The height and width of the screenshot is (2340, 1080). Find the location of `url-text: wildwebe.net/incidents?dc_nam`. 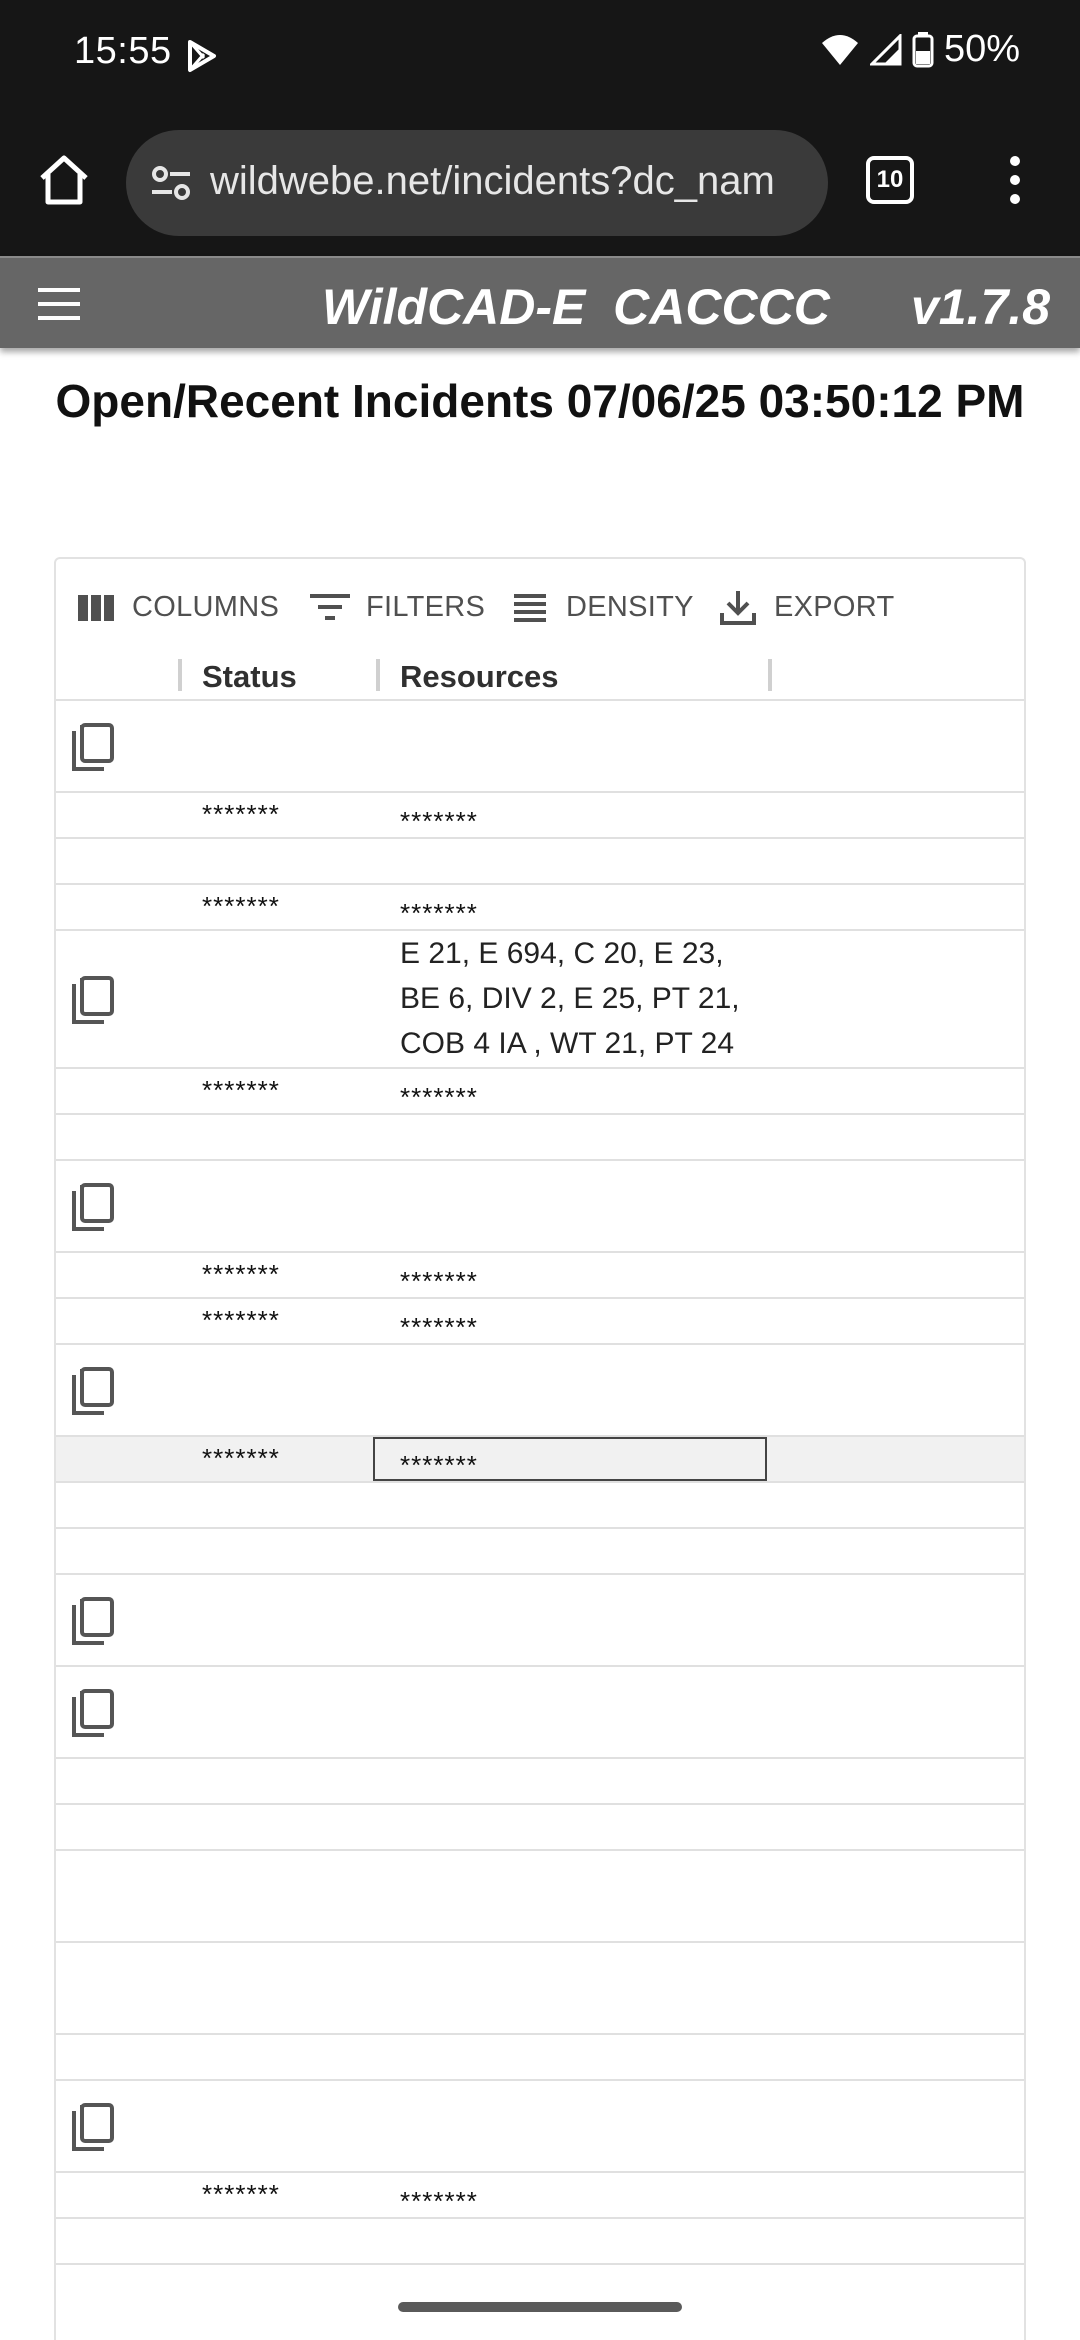

url-text: wildwebe.net/incidents?dc_nam is located at coordinates (510, 181).